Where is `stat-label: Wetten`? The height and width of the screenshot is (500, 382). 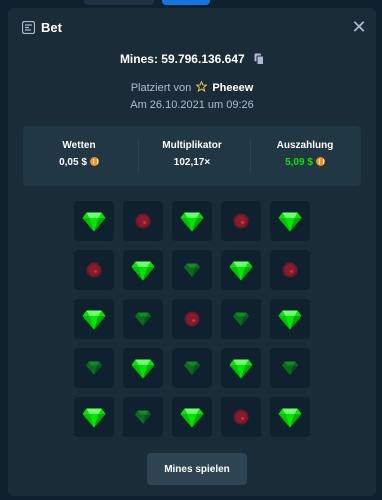
stat-label: Wetten is located at coordinates (79, 145).